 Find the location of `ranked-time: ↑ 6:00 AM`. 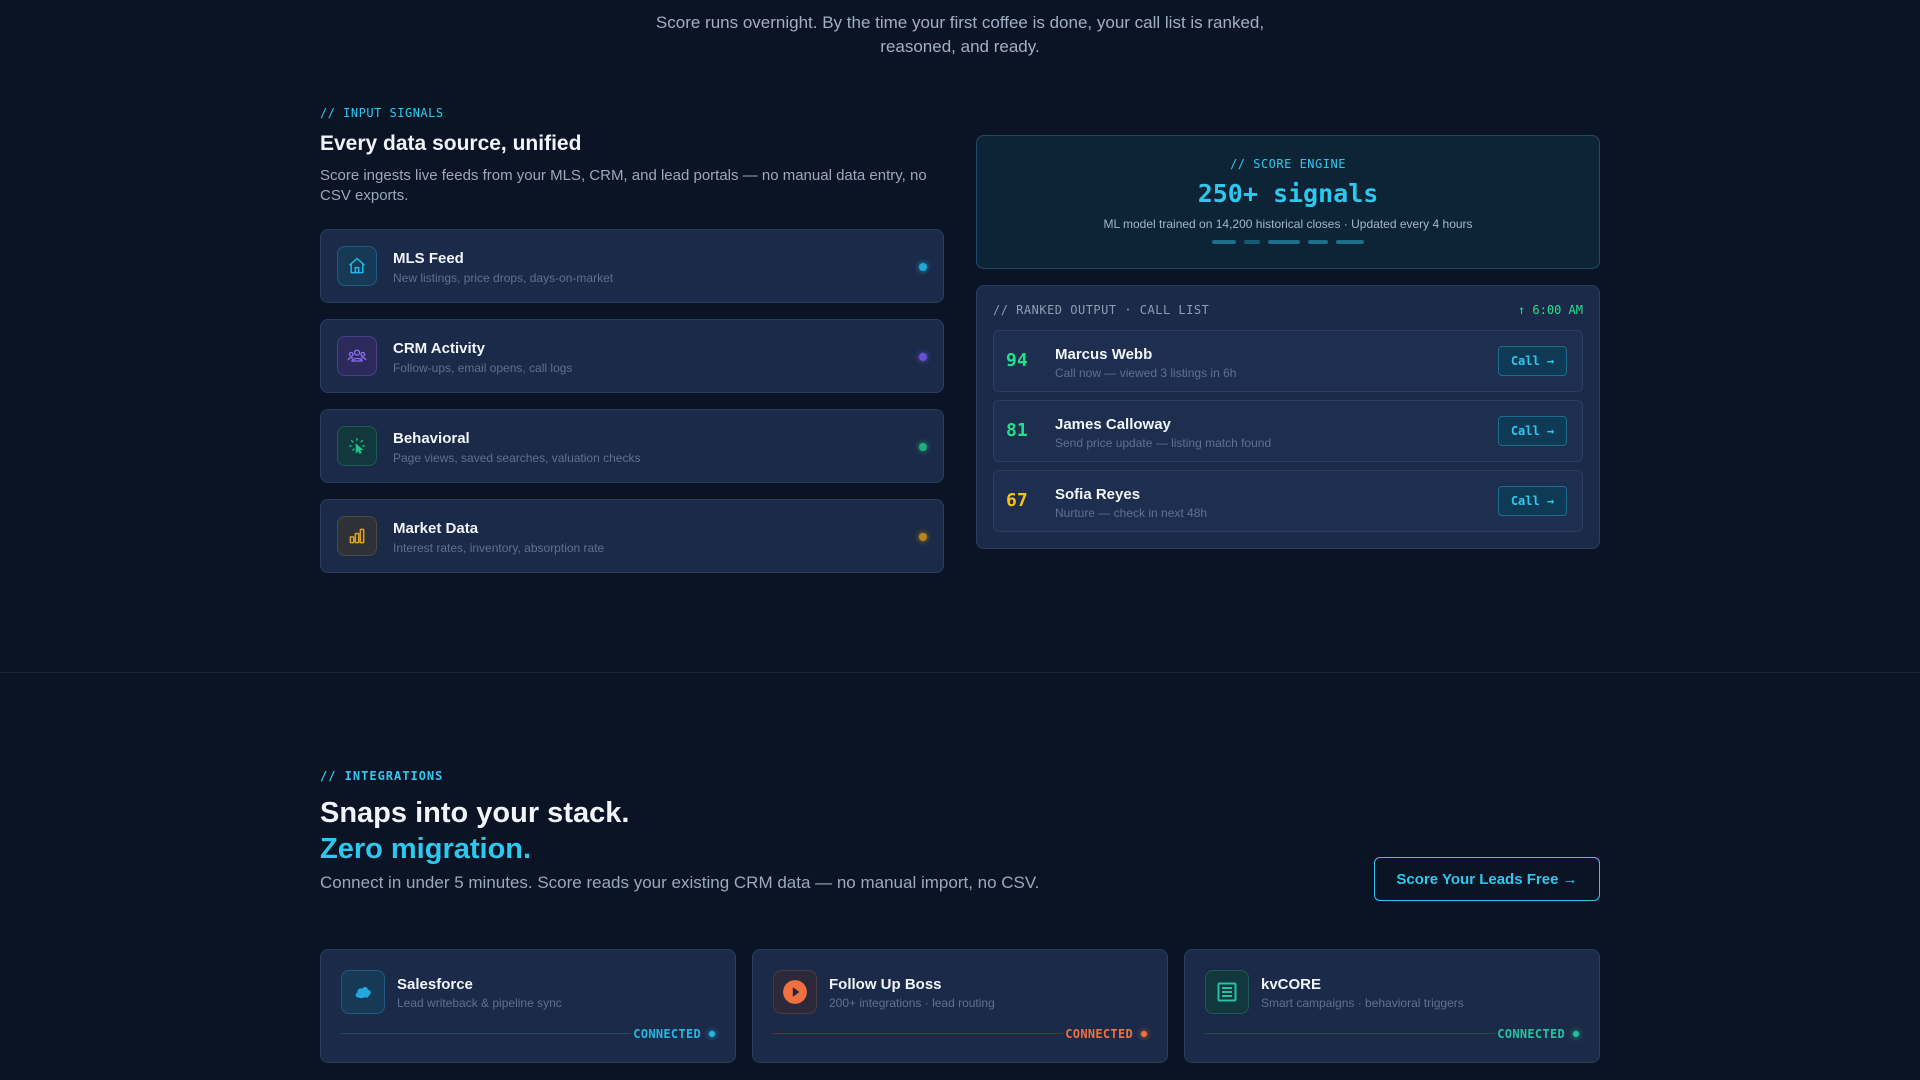

ranked-time: ↑ 6:00 AM is located at coordinates (1550, 310).